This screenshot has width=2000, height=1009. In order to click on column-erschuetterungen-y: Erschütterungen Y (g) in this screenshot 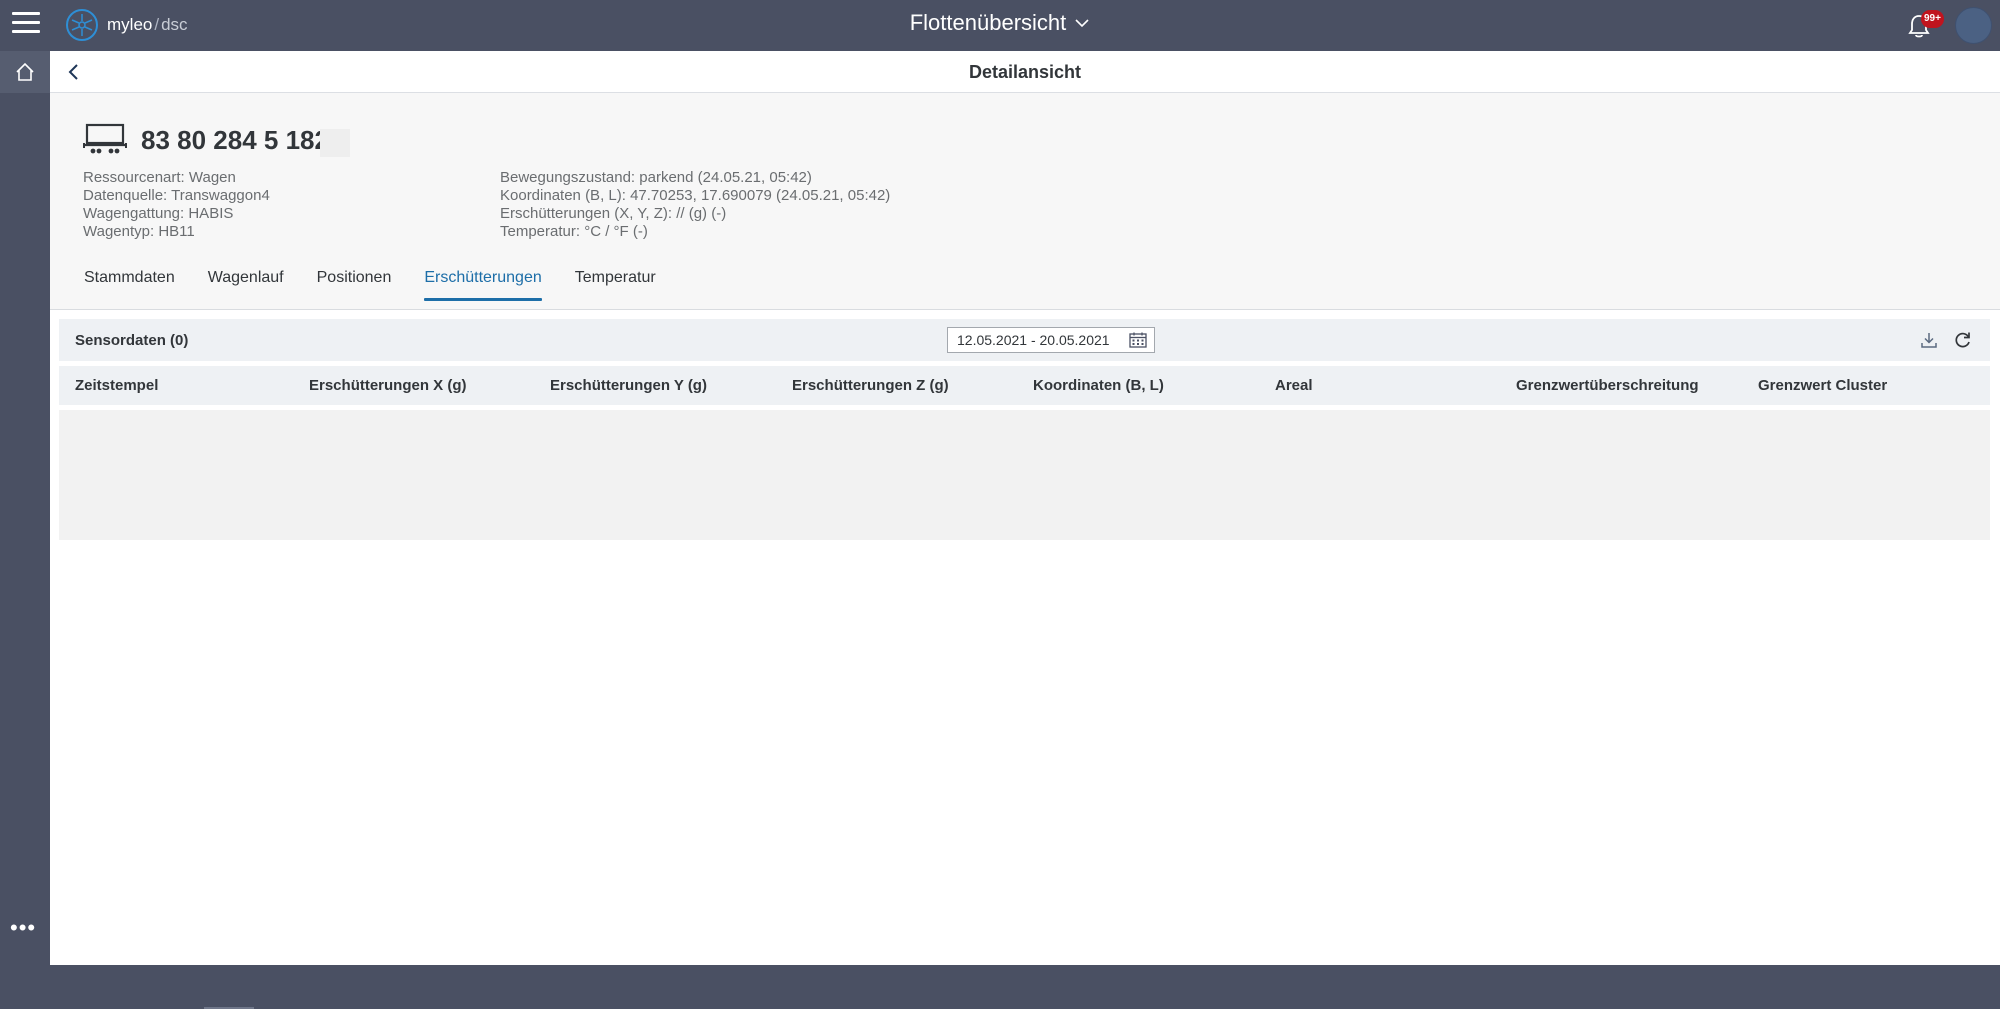, I will do `click(628, 385)`.